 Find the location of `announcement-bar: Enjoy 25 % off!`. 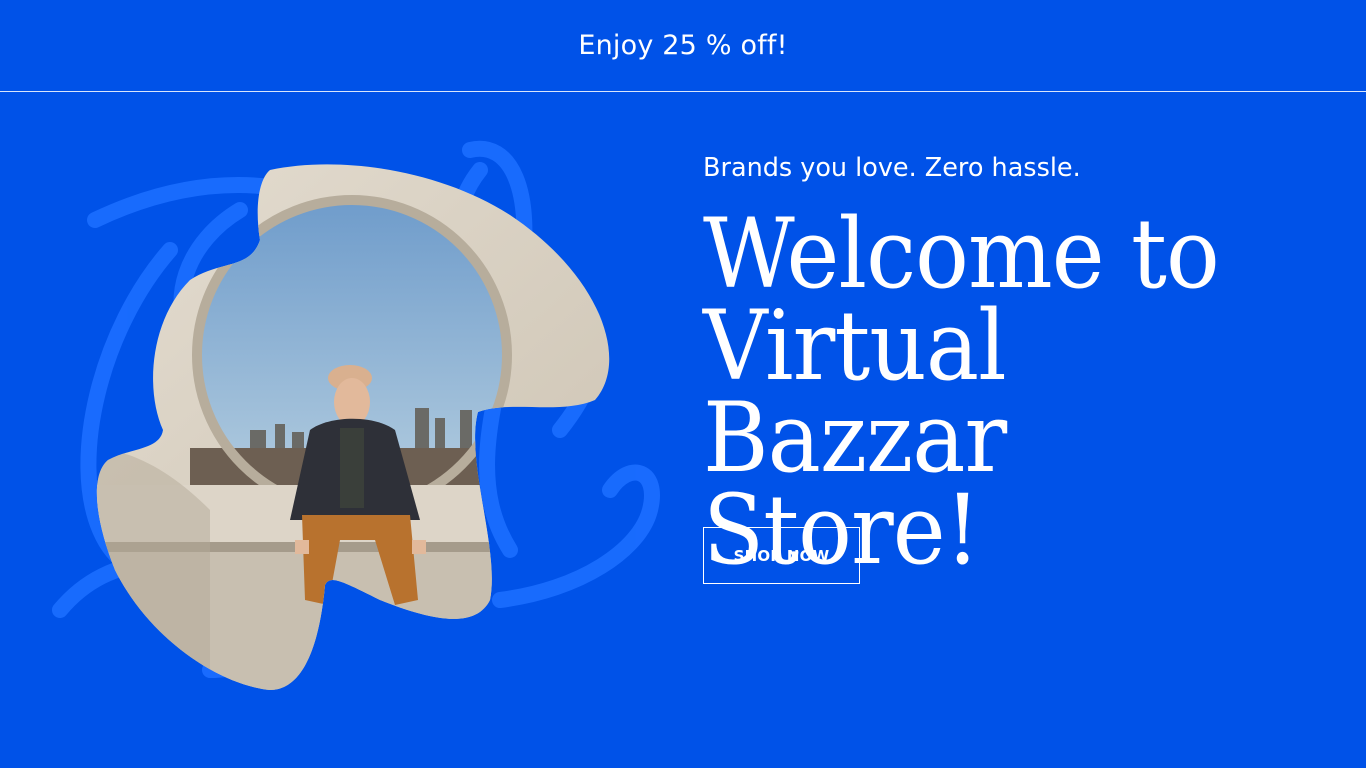

announcement-bar: Enjoy 25 % off! is located at coordinates (683, 46).